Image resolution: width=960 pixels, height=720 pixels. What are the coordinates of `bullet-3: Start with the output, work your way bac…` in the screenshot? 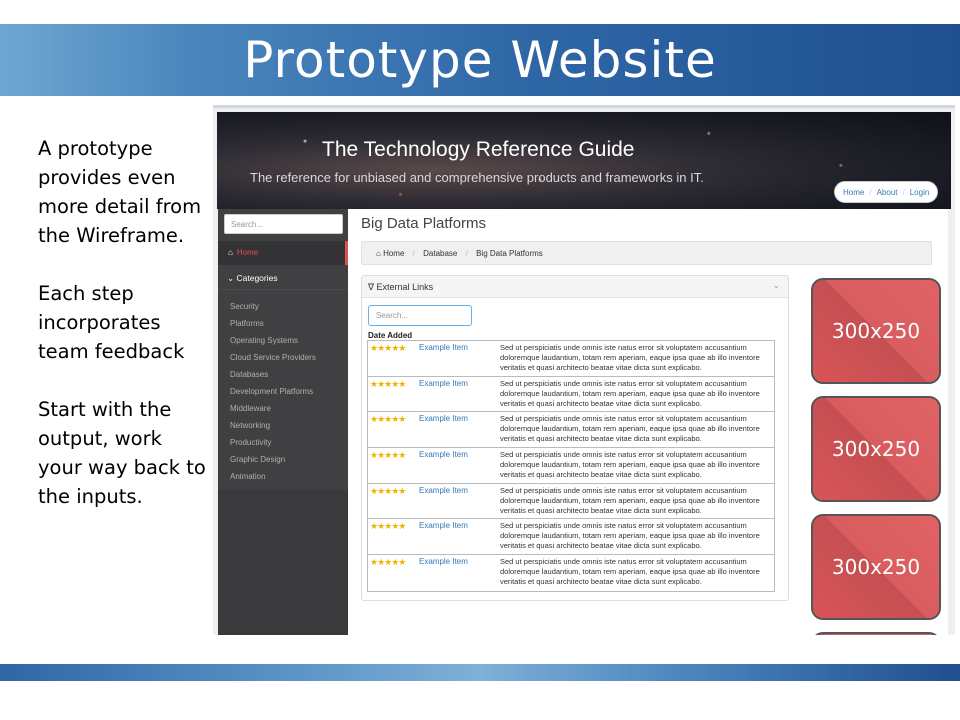 It's located at (122, 453).